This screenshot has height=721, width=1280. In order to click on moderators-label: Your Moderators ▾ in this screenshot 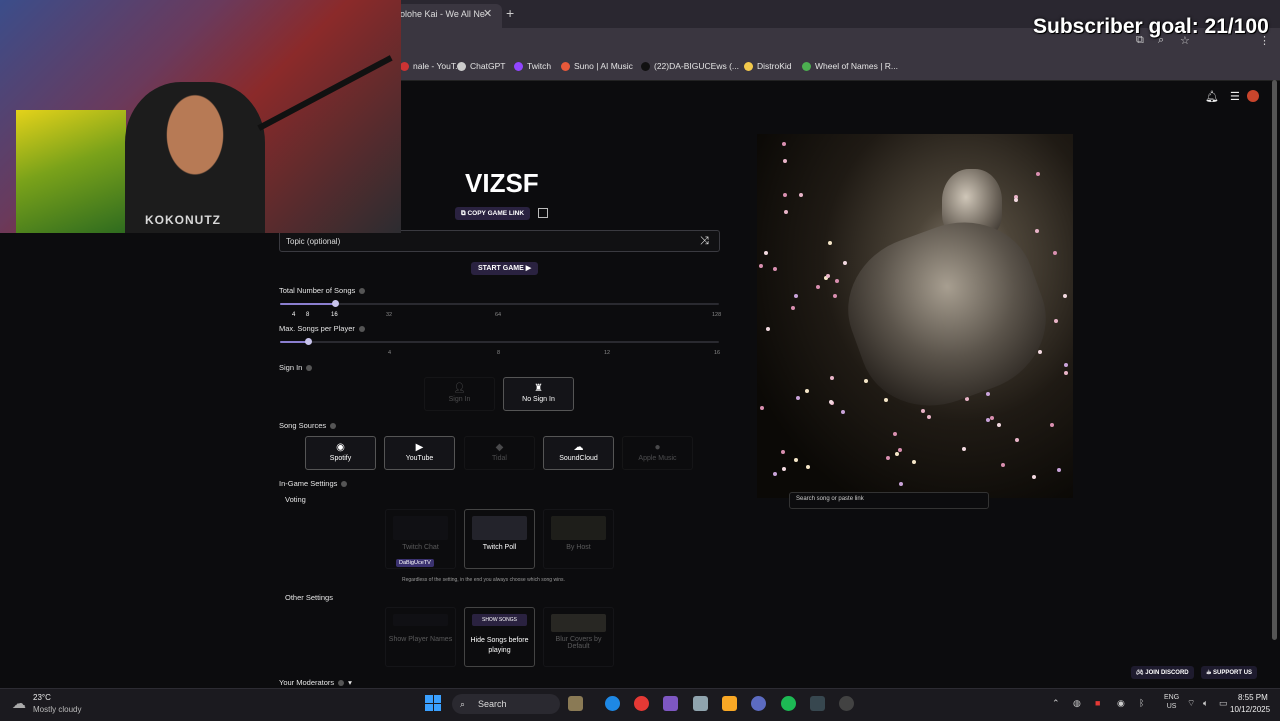, I will do `click(315, 682)`.